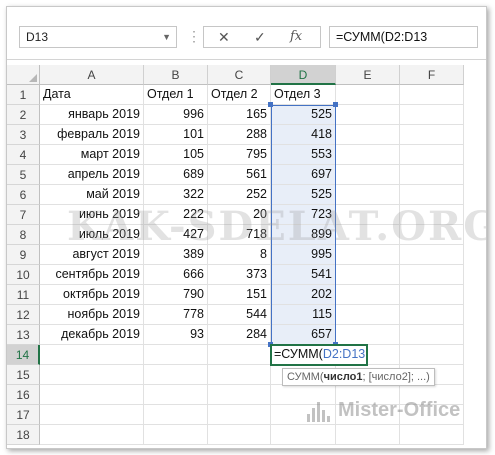  I want to click on row-header-4: 4, so click(23, 155).